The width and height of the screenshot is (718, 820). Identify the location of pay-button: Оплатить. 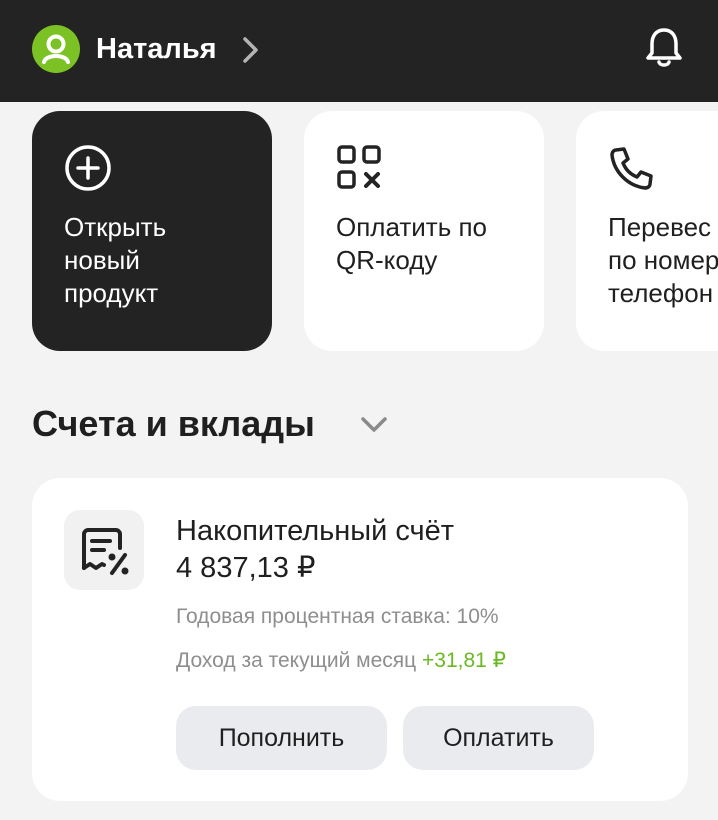
(498, 738).